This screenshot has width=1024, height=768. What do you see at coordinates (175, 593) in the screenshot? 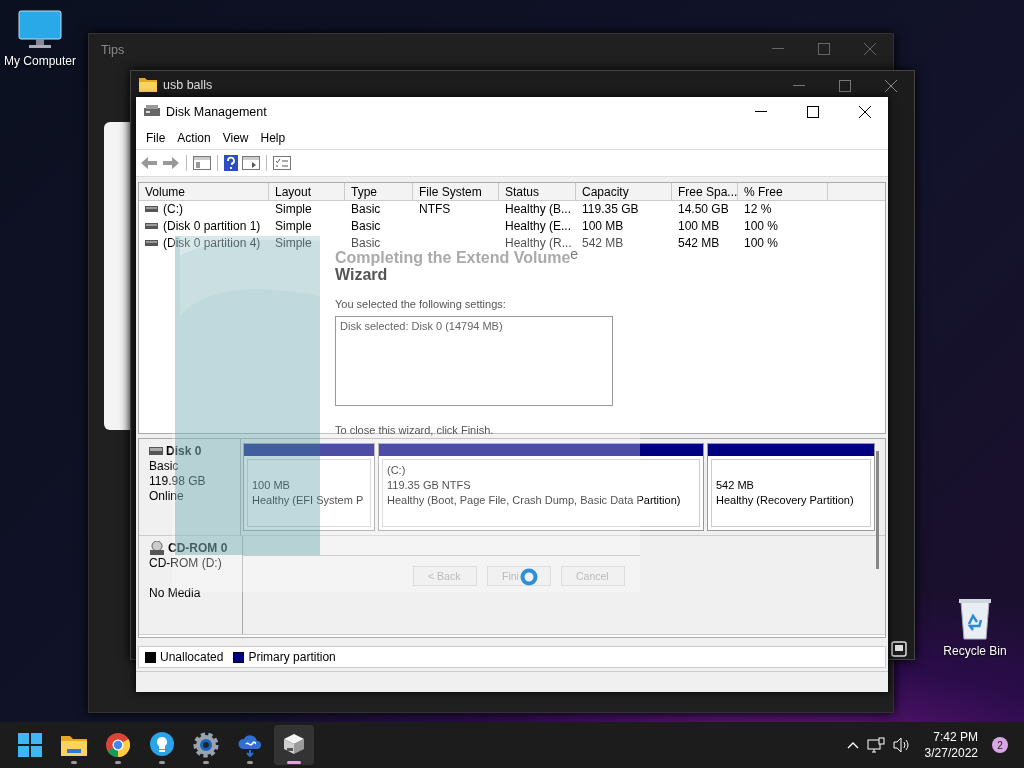
I see `disk-info: No Media` at bounding box center [175, 593].